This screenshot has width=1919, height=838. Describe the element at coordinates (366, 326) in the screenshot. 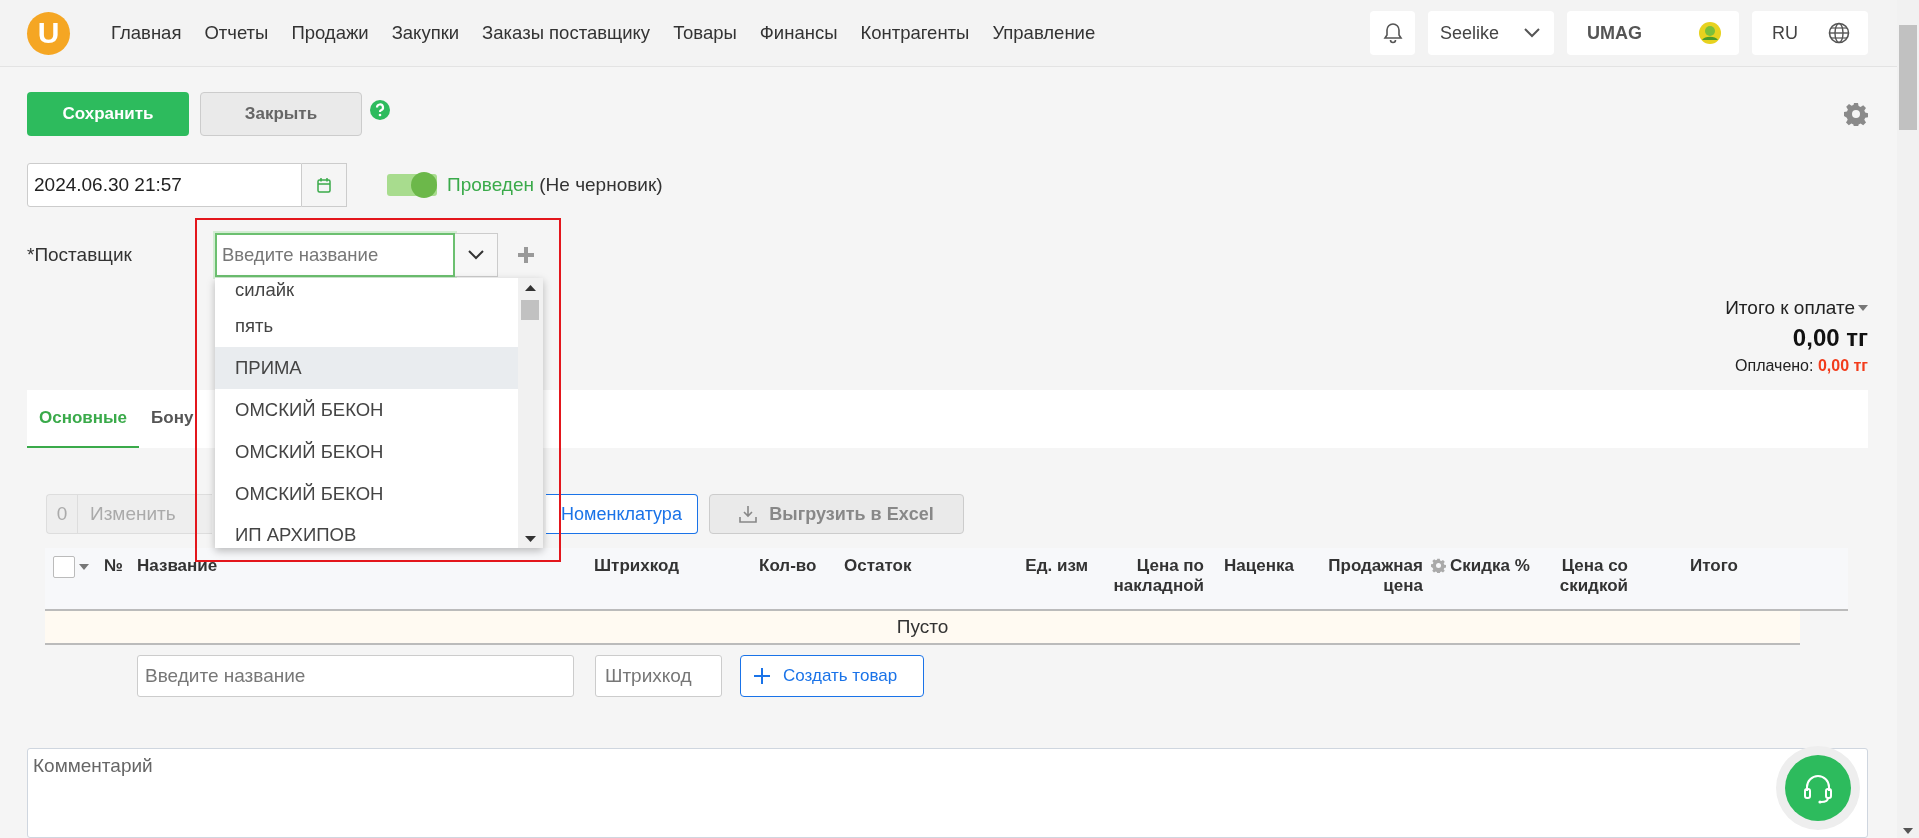

I see `dropdown-option: пять` at that location.